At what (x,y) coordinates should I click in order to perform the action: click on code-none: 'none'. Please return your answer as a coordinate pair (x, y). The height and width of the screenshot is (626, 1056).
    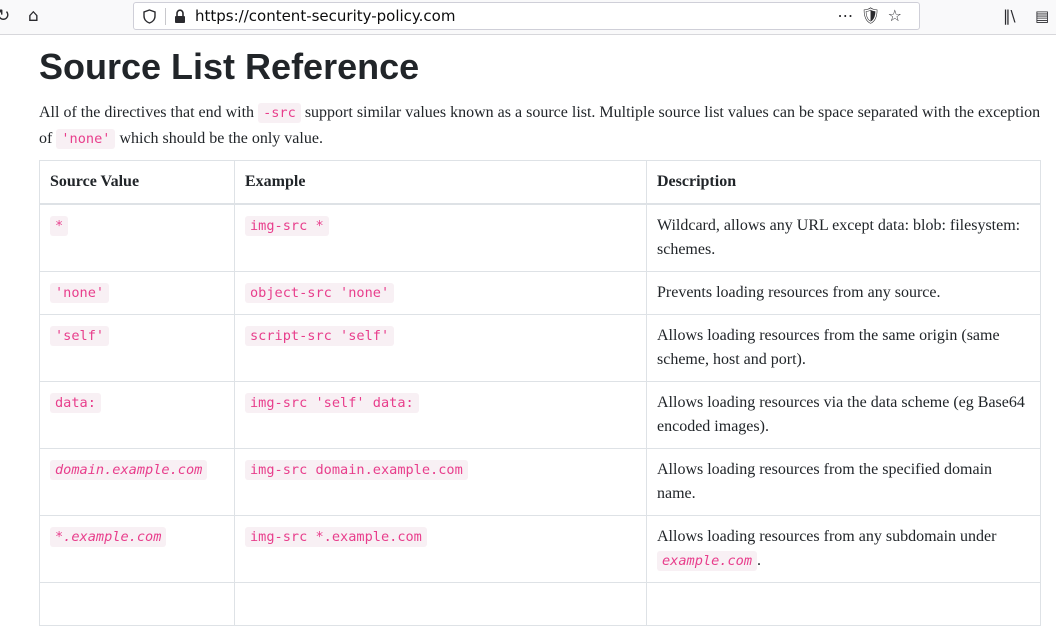
    Looking at the image, I should click on (86, 139).